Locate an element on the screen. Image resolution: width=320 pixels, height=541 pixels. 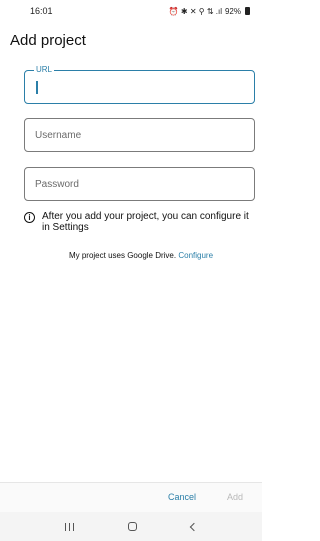
battery-level: 92% is located at coordinates (232, 11).